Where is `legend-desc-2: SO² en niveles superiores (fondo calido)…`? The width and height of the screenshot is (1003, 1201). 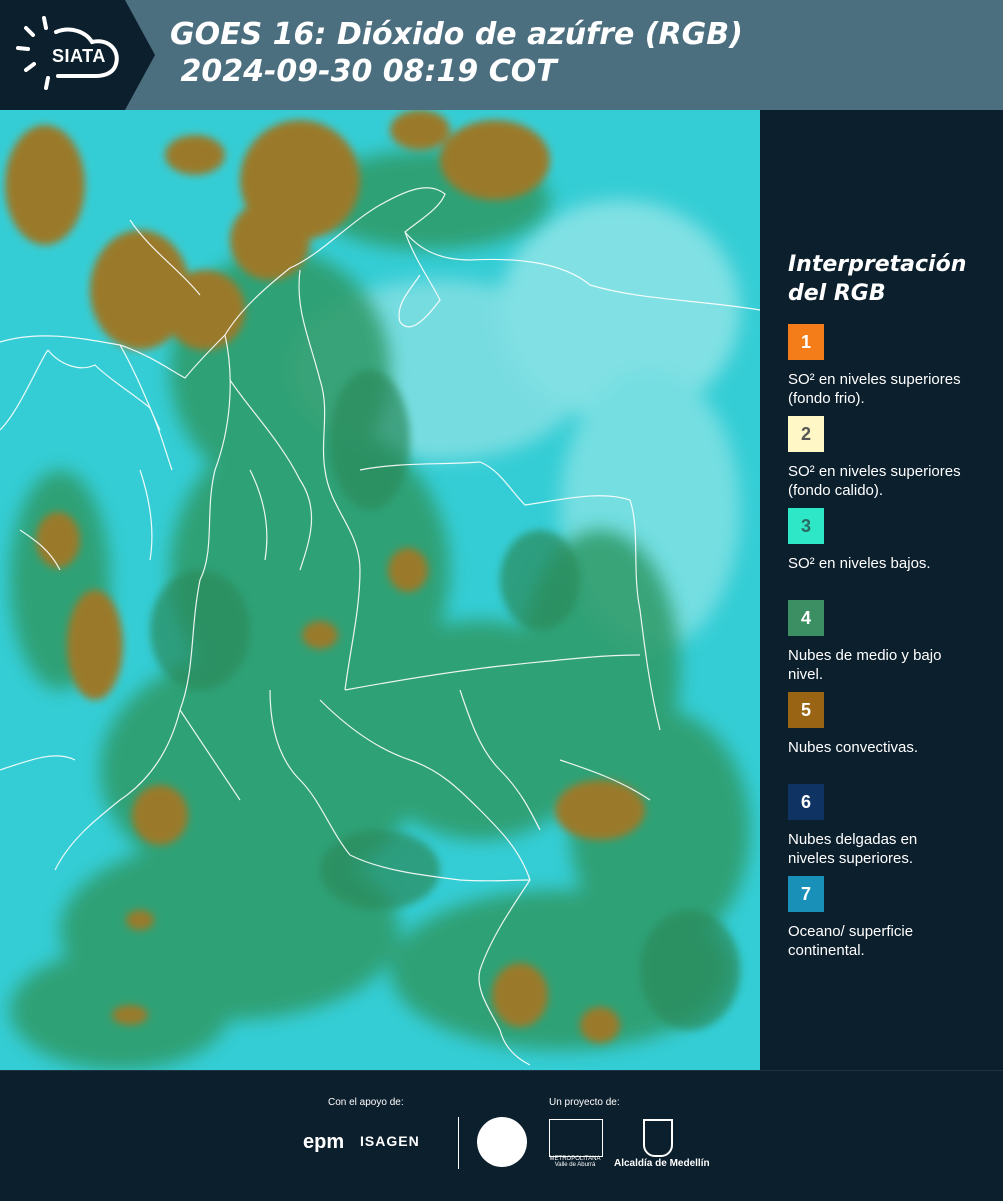 legend-desc-2: SO² en niveles superiores (fondo calido)… is located at coordinates (874, 481).